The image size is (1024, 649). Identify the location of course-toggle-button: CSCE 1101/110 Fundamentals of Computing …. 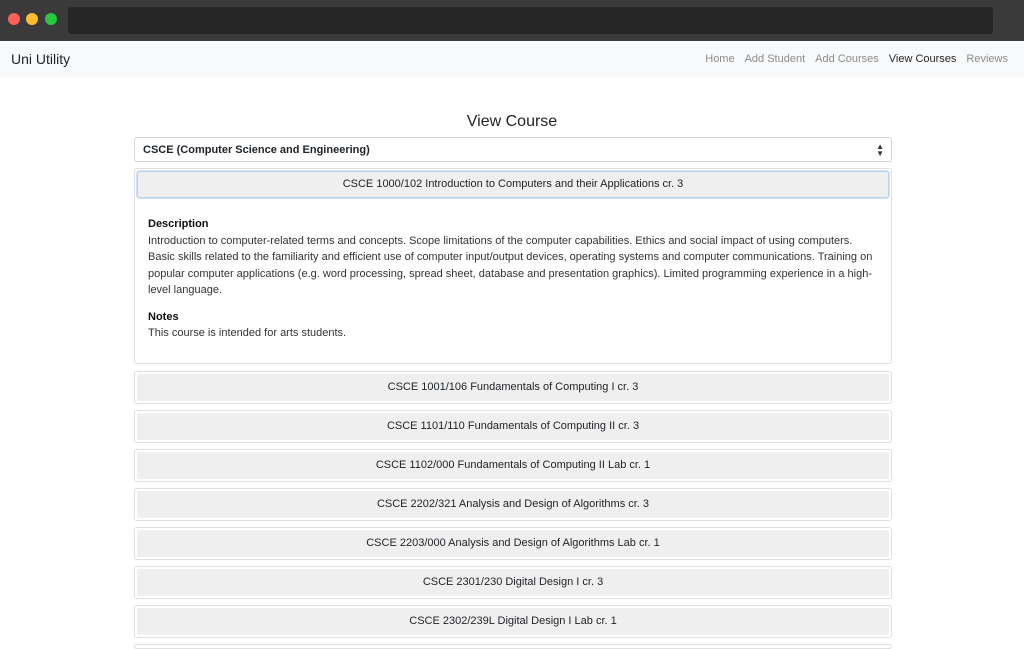
(513, 426).